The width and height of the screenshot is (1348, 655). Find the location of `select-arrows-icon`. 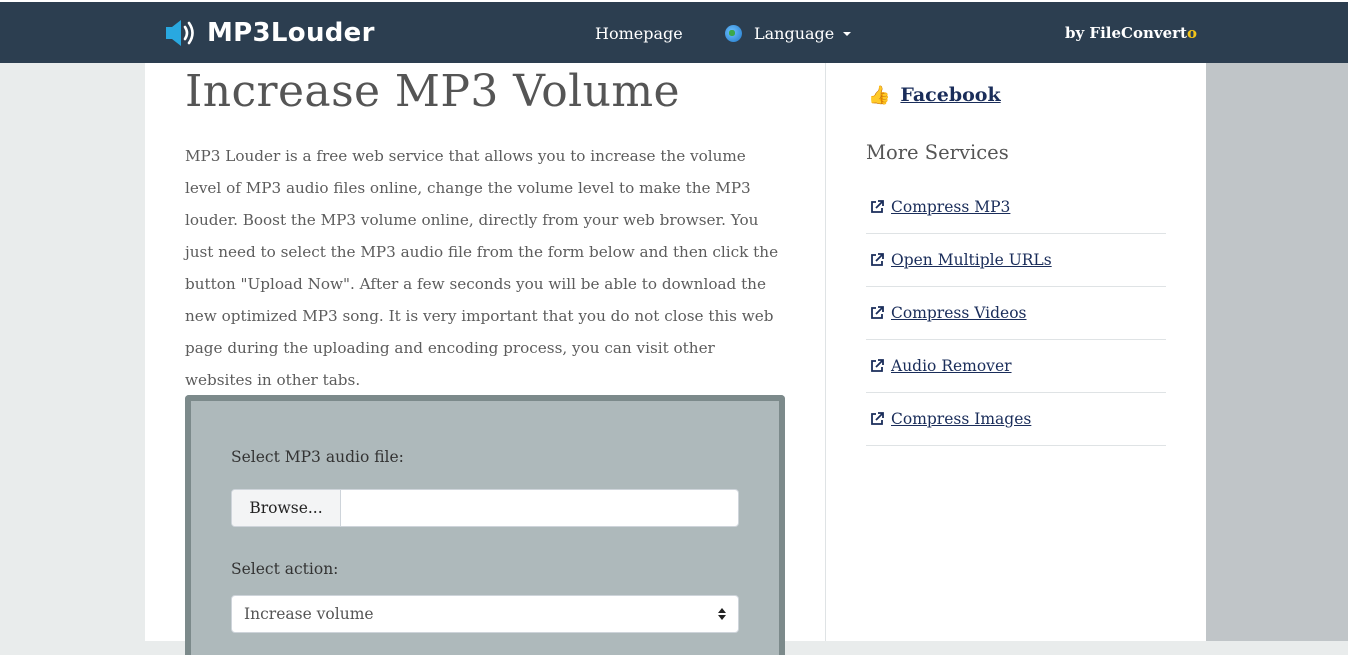

select-arrows-icon is located at coordinates (722, 614).